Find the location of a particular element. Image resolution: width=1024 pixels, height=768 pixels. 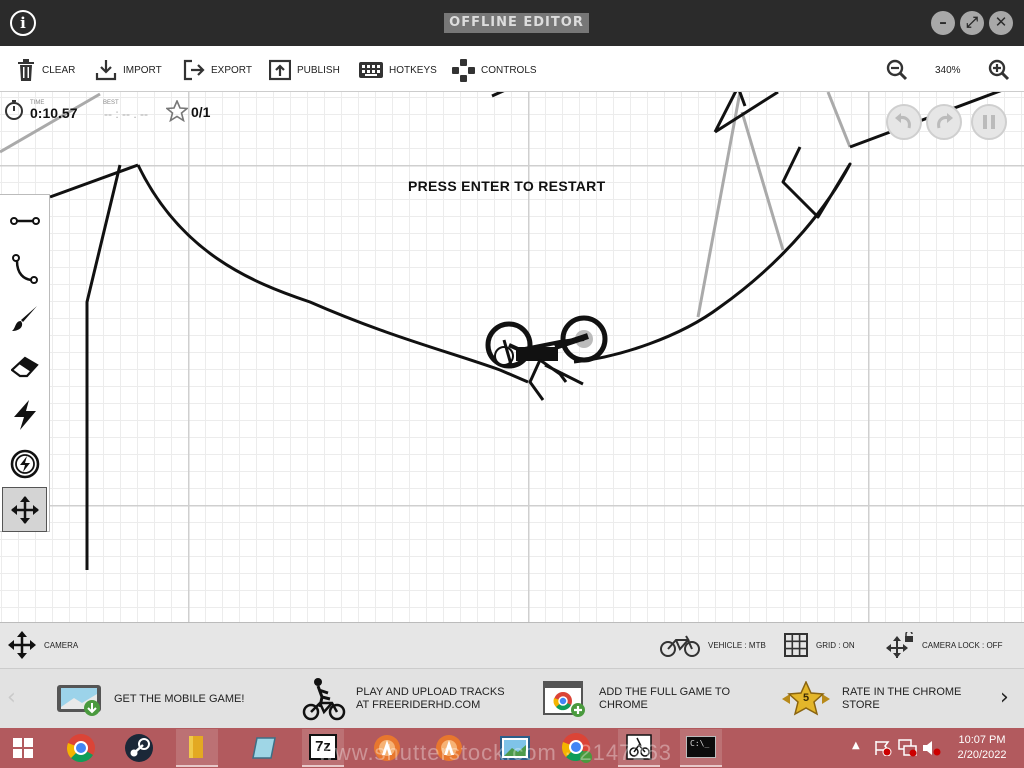

curve-tool is located at coordinates (24, 268).